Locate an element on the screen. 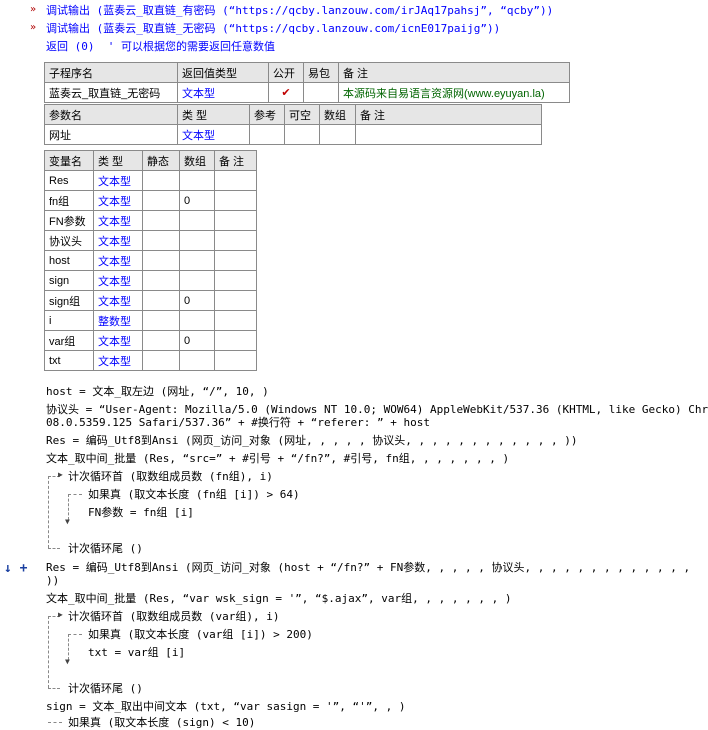 This screenshot has width=708, height=730. sub-type-cell: 文本型 is located at coordinates (223, 92).